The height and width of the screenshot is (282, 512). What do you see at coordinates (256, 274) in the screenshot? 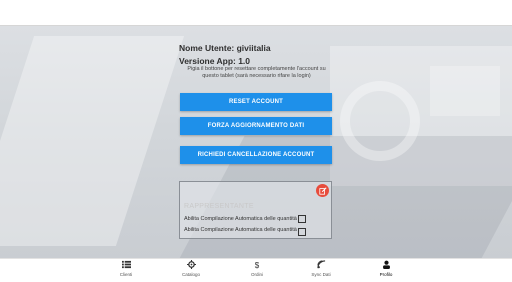
I see `nav-label: Ordini` at bounding box center [256, 274].